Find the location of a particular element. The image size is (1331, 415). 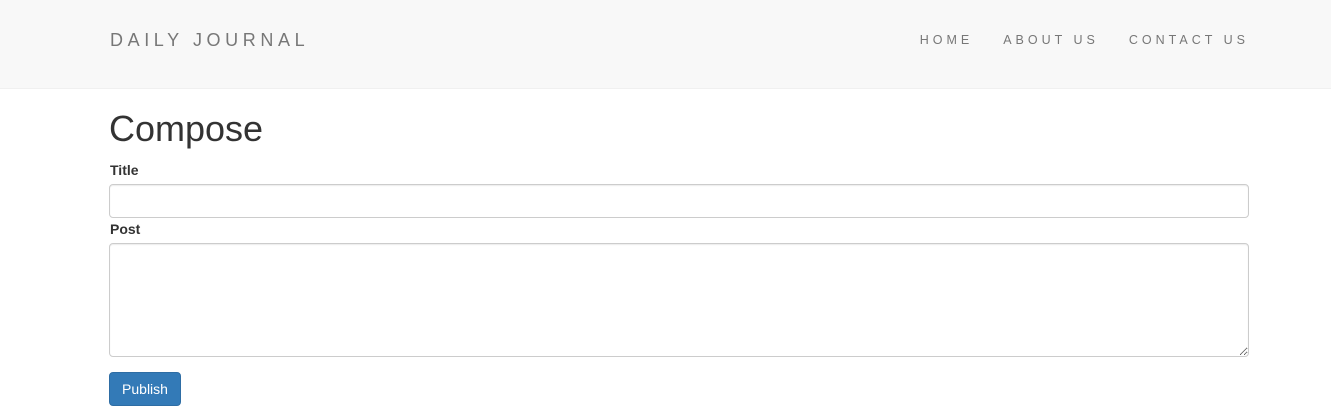

nav-link-home: HOME is located at coordinates (947, 40).